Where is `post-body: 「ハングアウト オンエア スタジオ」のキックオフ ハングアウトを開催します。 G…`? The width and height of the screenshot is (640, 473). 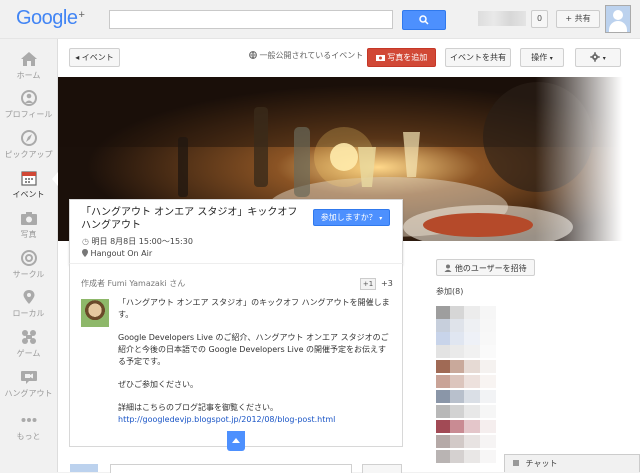
post-body: 「ハングアウト オンエア スタジオ」のキックオフ ハングアウトを開催します。 G… is located at coordinates (256, 361).